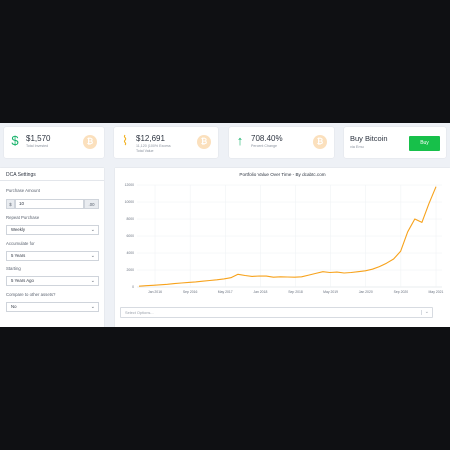 Image resolution: width=450 pixels, height=450 pixels. What do you see at coordinates (366, 292) in the screenshot?
I see `x-tick-label: Jan 2020` at bounding box center [366, 292].